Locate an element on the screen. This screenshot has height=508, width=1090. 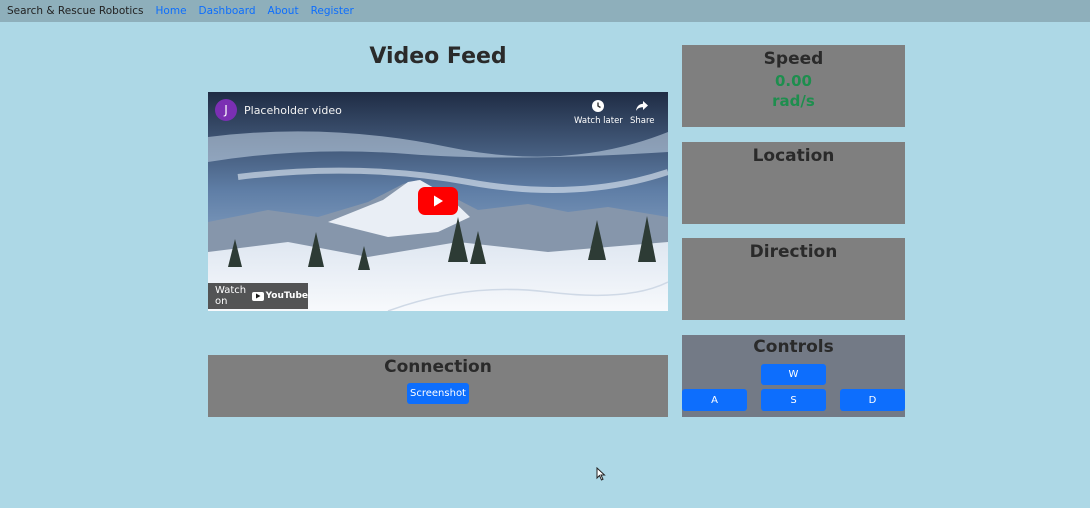
nav-register: Register is located at coordinates (332, 11).